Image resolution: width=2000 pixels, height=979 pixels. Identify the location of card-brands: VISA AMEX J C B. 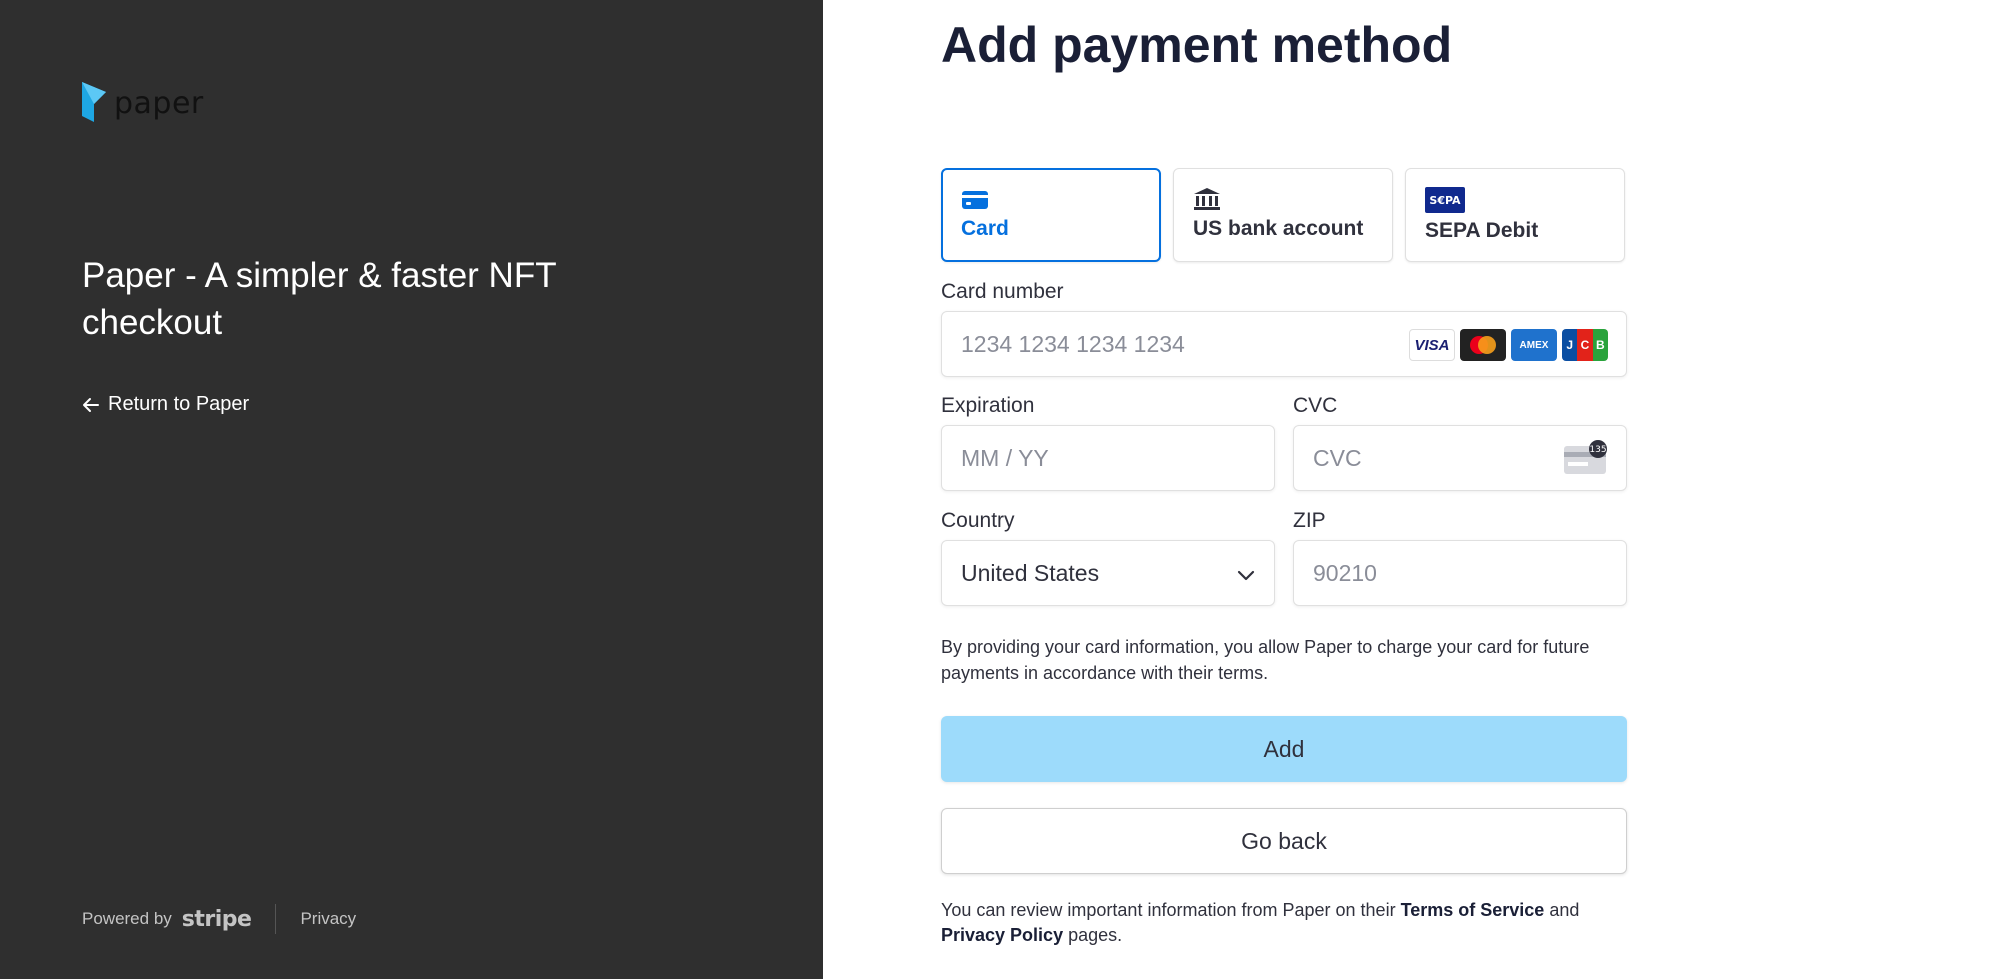
(1508, 345).